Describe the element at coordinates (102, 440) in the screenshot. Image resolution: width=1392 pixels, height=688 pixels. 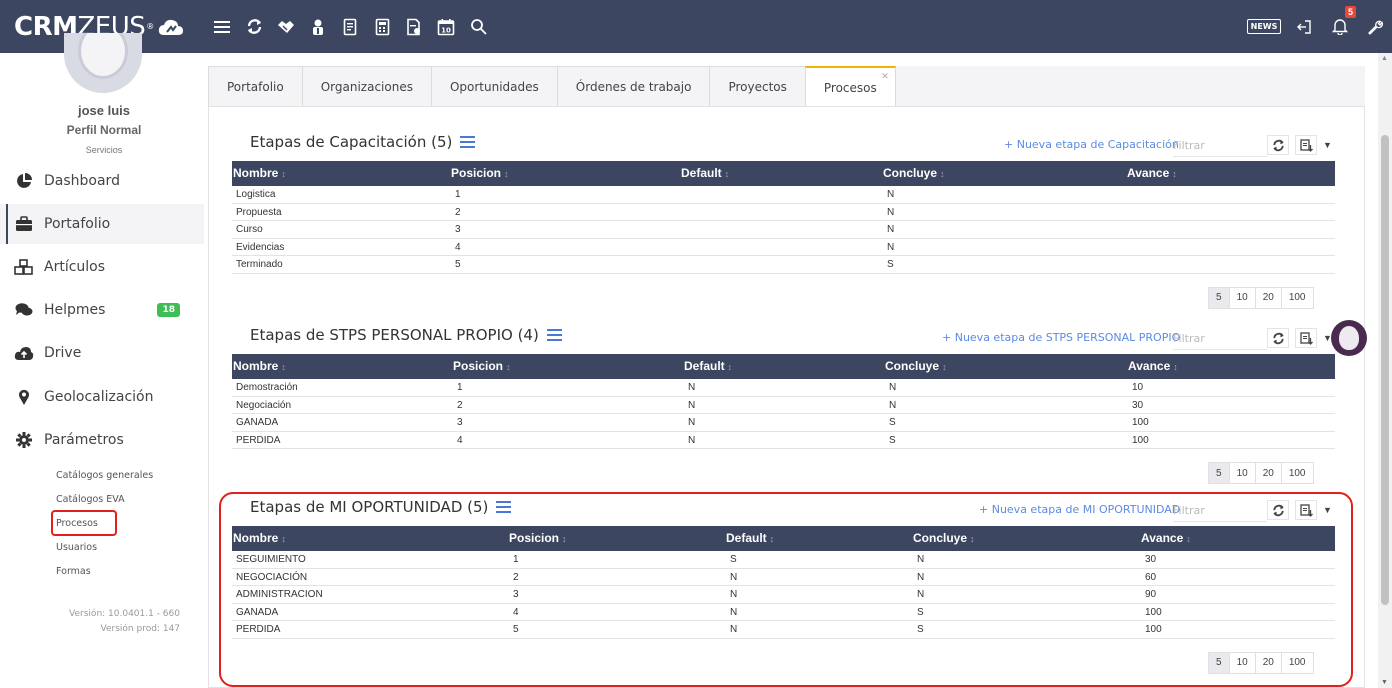
I see `sidebar-item-parametros: Parámetros` at that location.